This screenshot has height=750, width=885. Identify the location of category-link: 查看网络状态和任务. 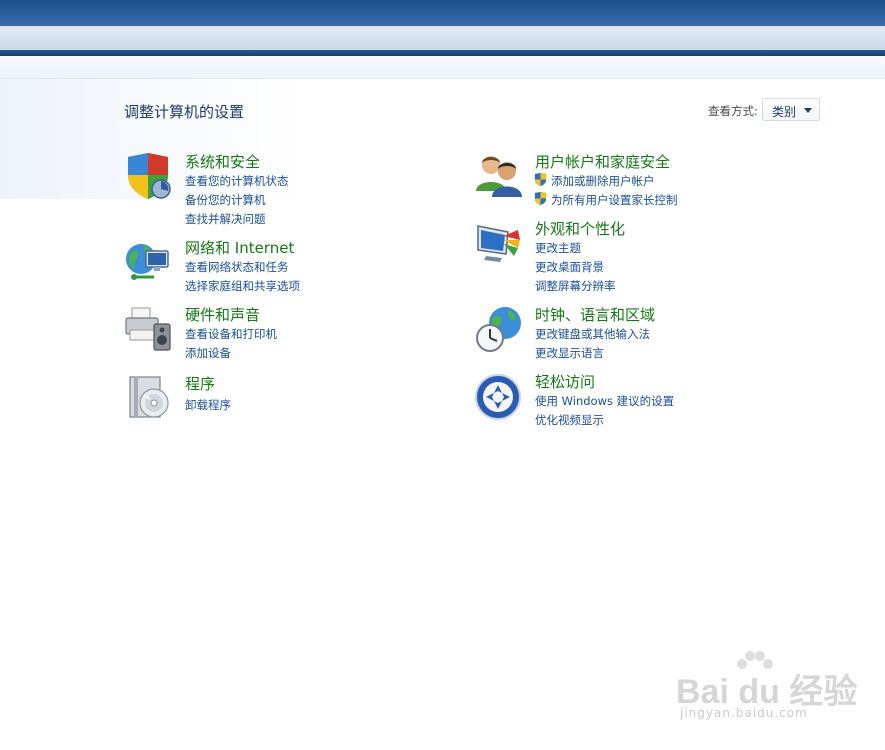
(237, 267).